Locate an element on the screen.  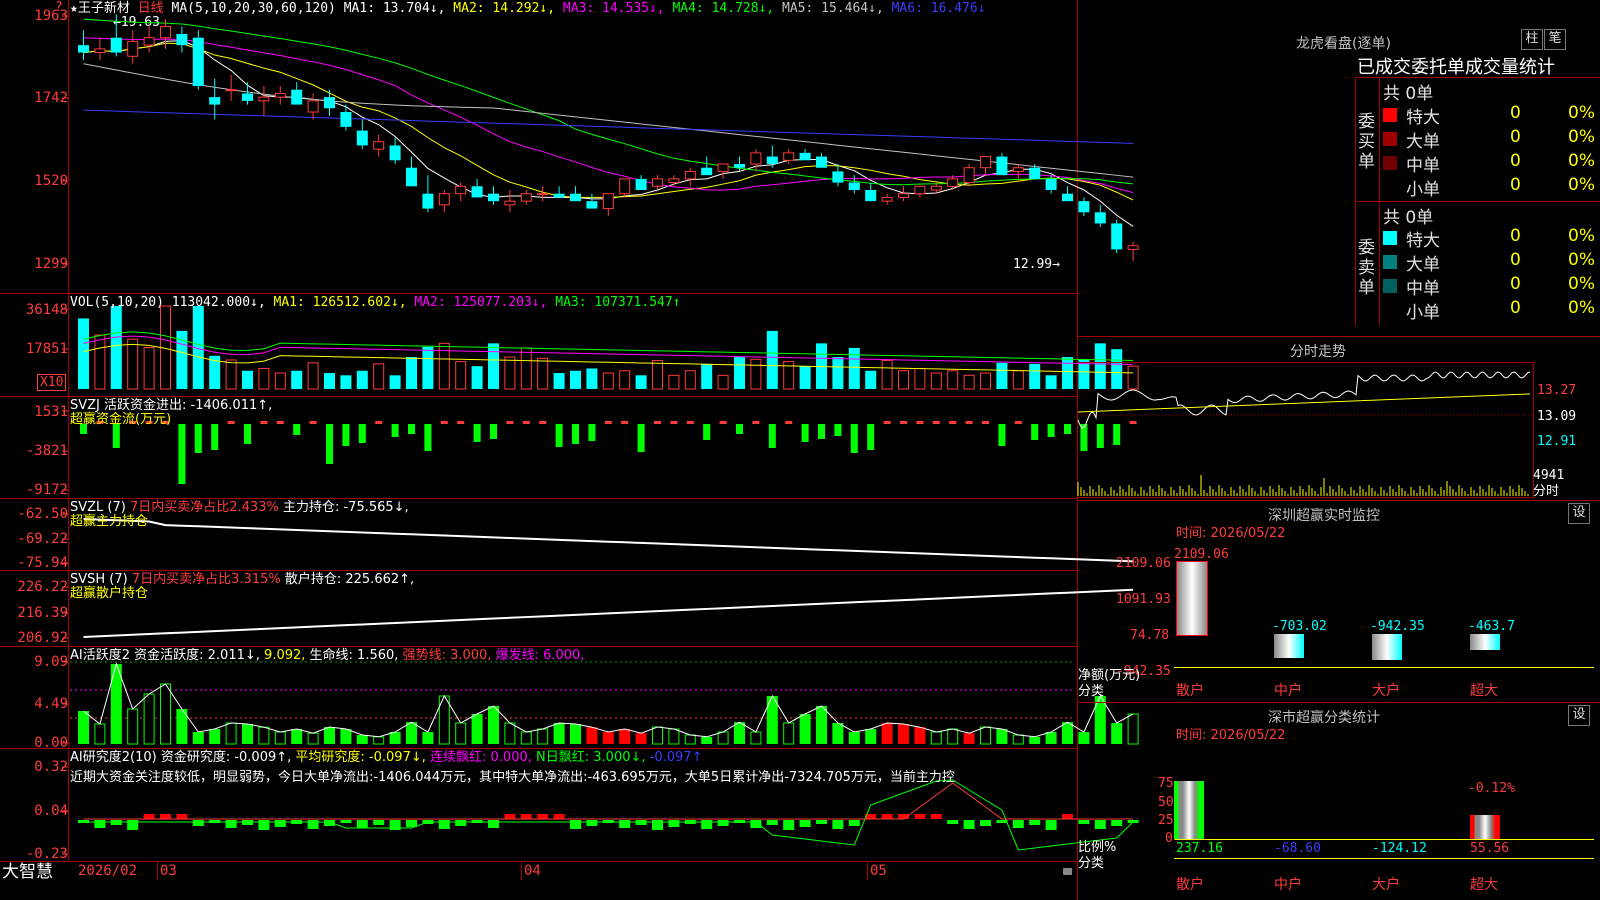
cls-y-label-2: 25 is located at coordinates (1166, 820).